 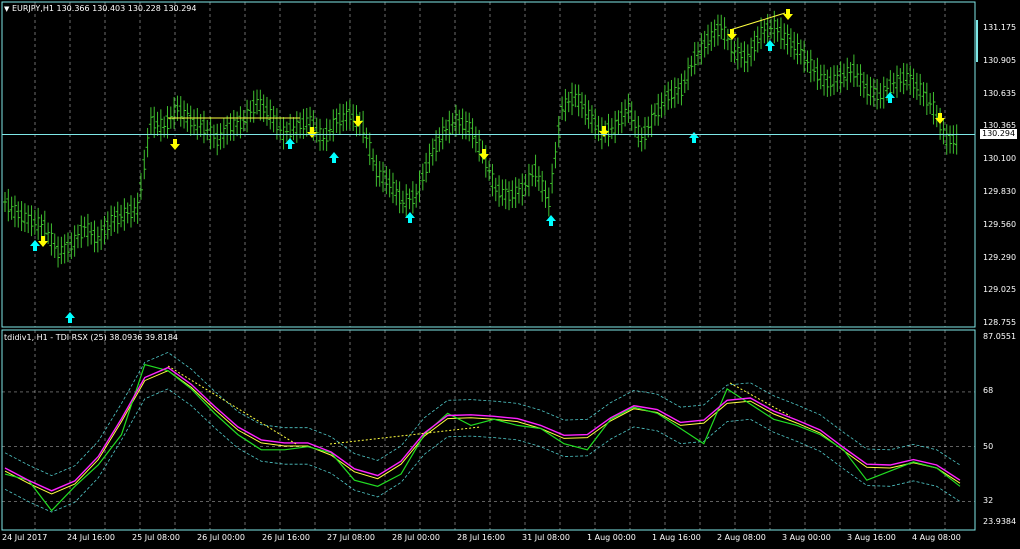 I want to click on price-tick-label: 129.025, so click(x=1000, y=290).